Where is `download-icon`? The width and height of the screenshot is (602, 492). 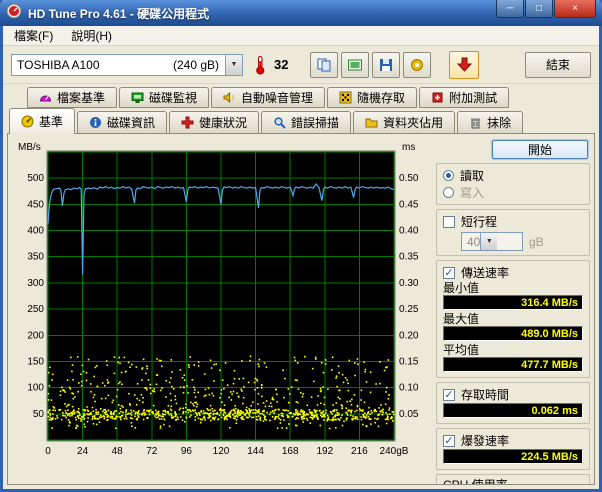
download-icon is located at coordinates (464, 64).